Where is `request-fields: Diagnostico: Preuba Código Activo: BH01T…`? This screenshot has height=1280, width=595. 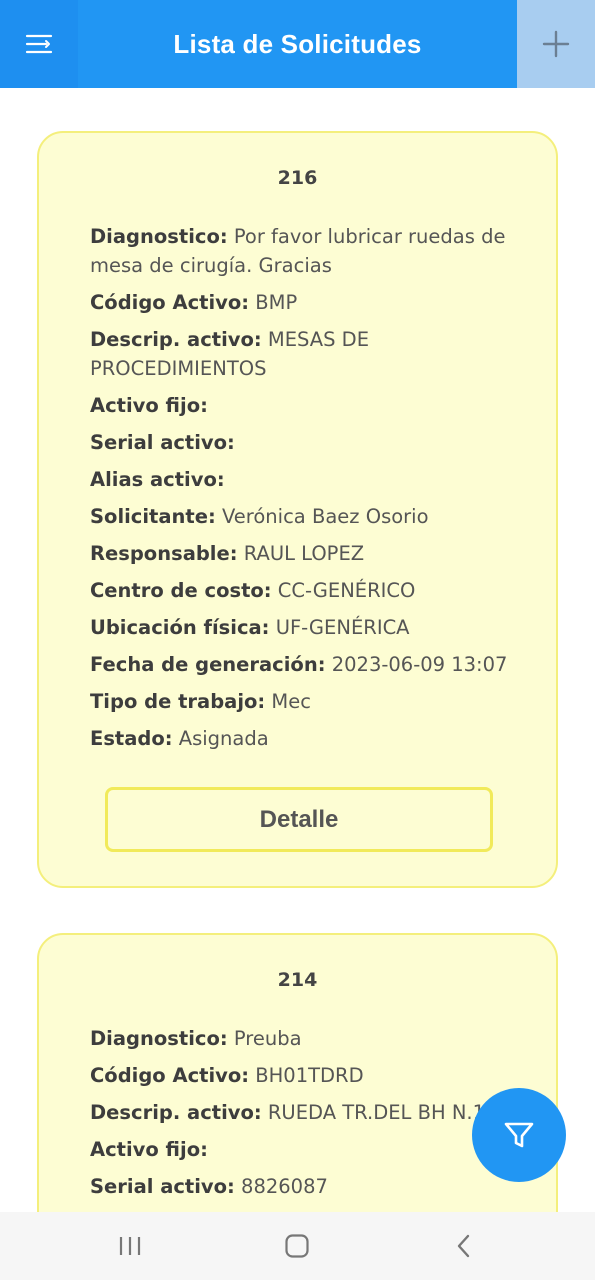 request-fields: Diagnostico: Preuba Código Activo: BH01T… is located at coordinates (303, 1116).